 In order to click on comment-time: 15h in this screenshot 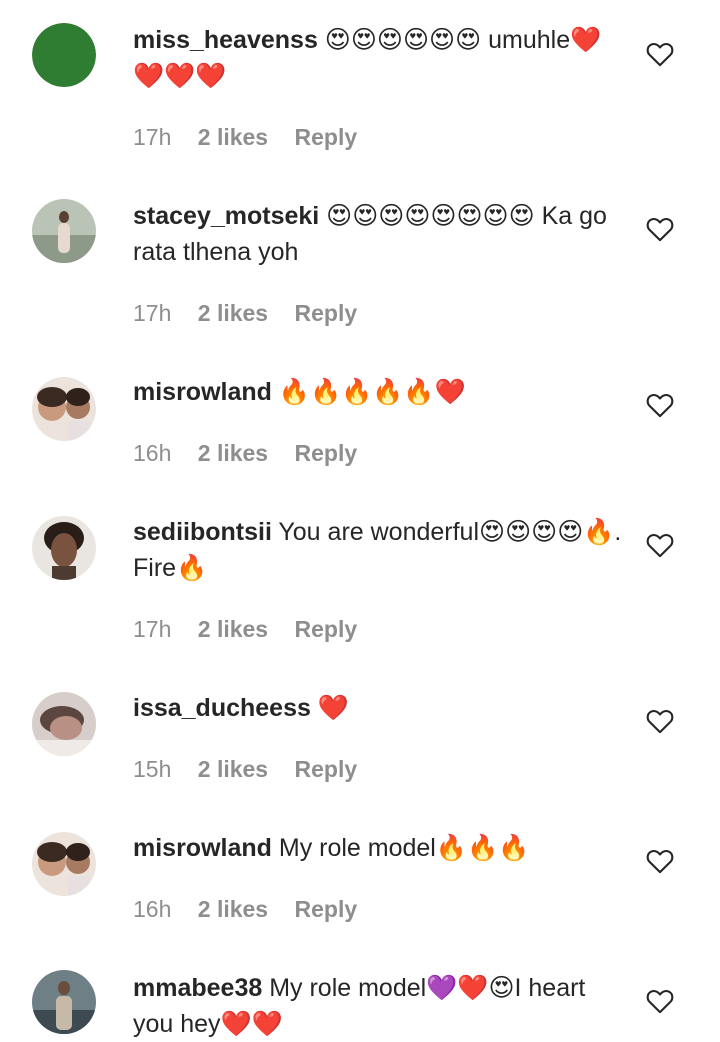, I will do `click(152, 769)`.